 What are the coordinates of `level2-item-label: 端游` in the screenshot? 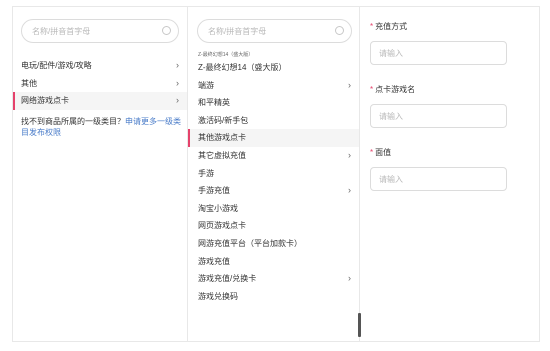 It's located at (206, 85).